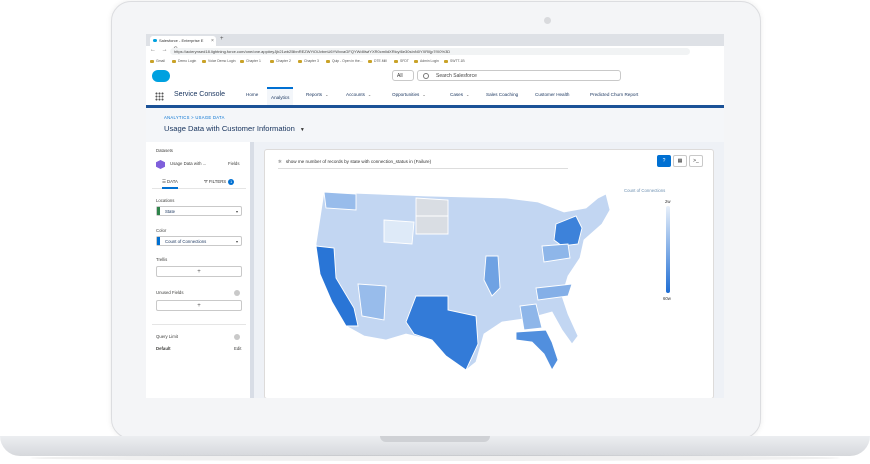 The width and height of the screenshot is (870, 464). Describe the element at coordinates (212, 41) in the screenshot. I see `close-tab-icon: ×` at that location.